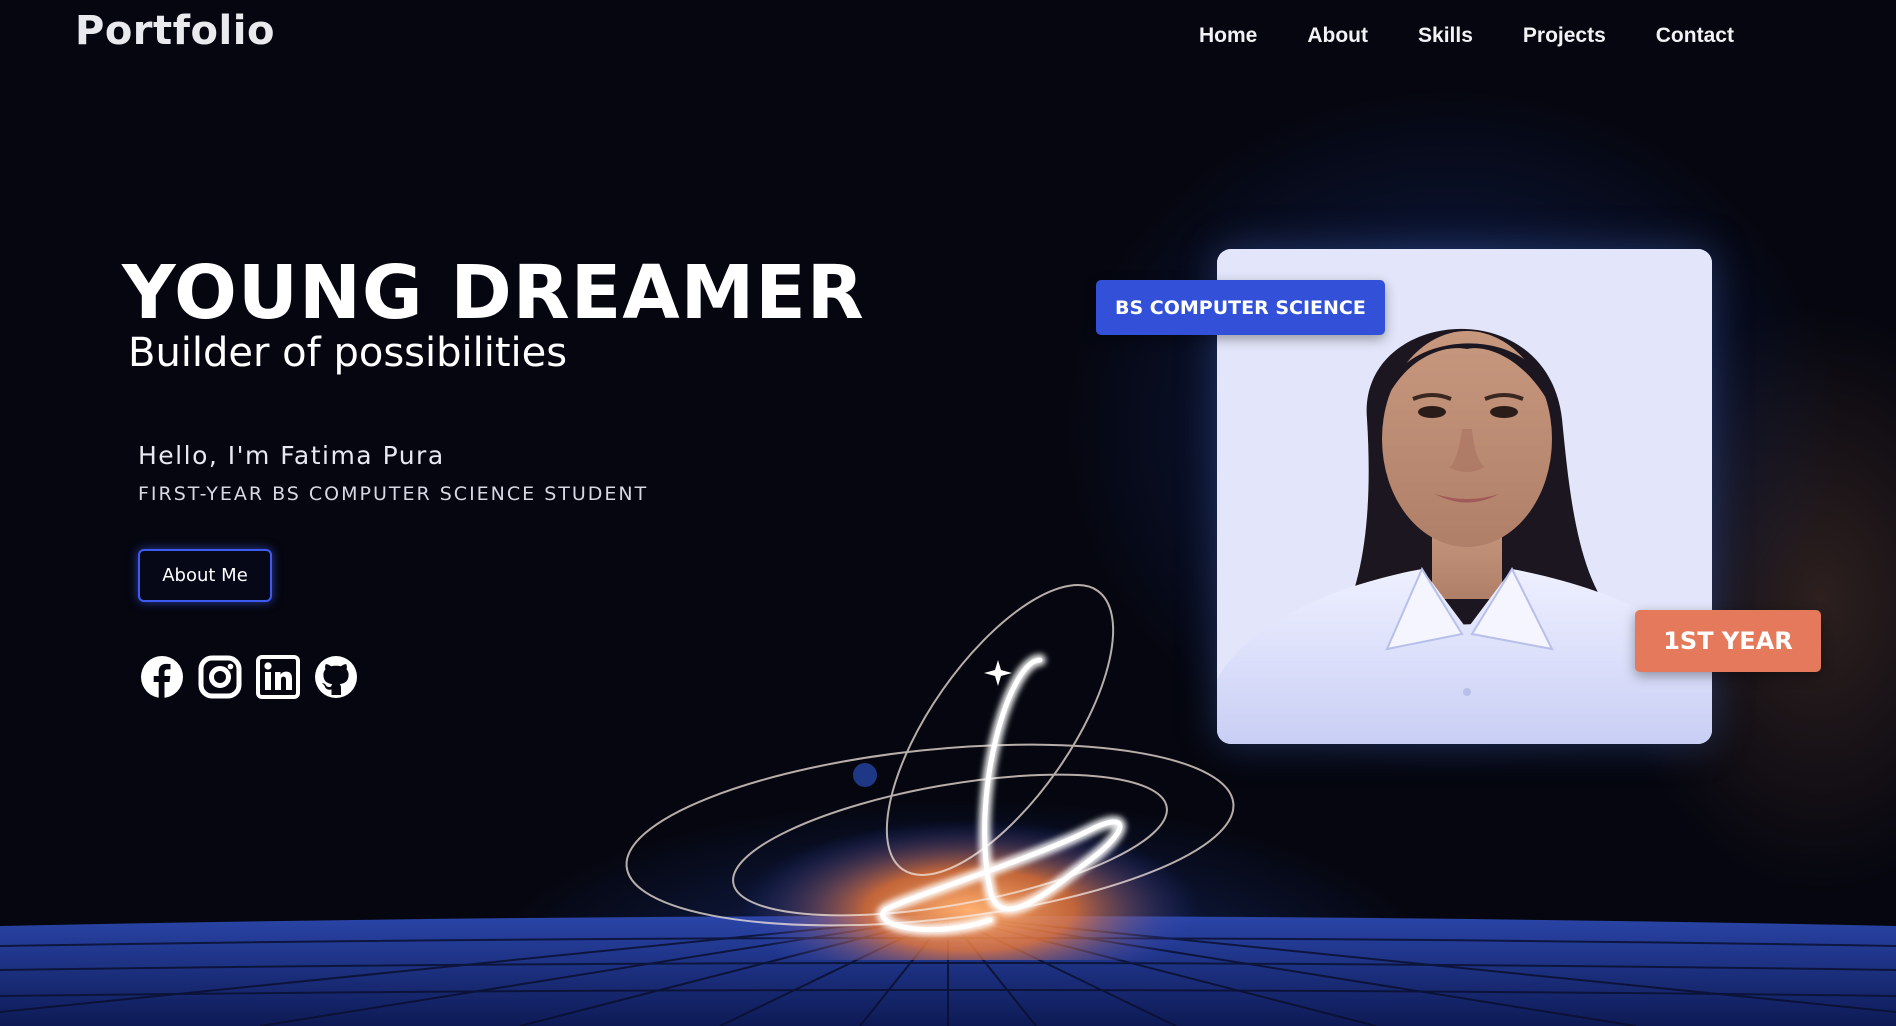 This screenshot has height=1026, width=1896. What do you see at coordinates (1445, 36) in the screenshot?
I see `nav-skills: Skills` at bounding box center [1445, 36].